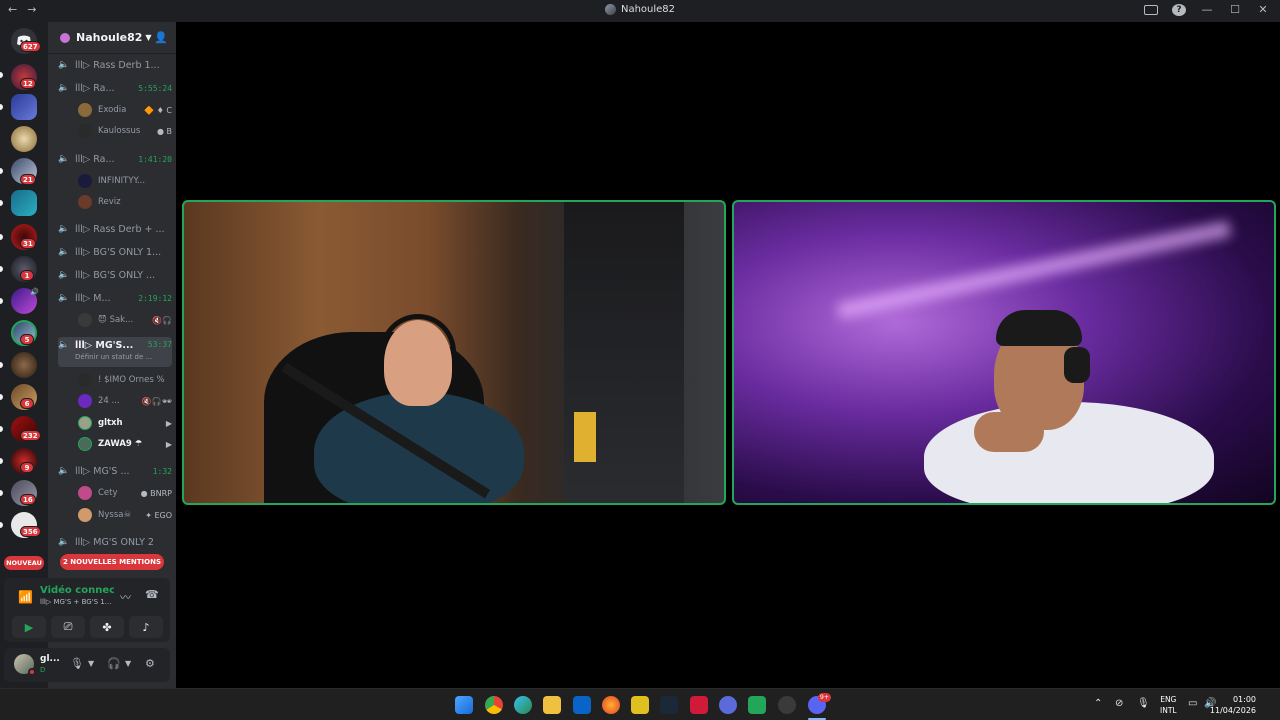  I want to click on voice-user: 😈 Sak... 🔇🎧, so click(125, 320).